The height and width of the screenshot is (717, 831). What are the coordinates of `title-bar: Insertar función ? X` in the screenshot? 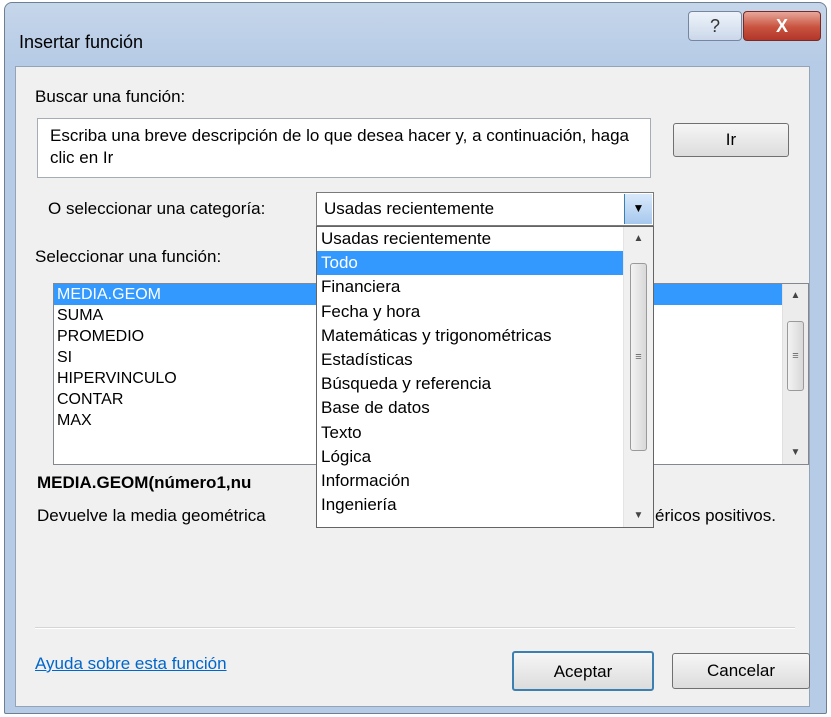 It's located at (415, 36).